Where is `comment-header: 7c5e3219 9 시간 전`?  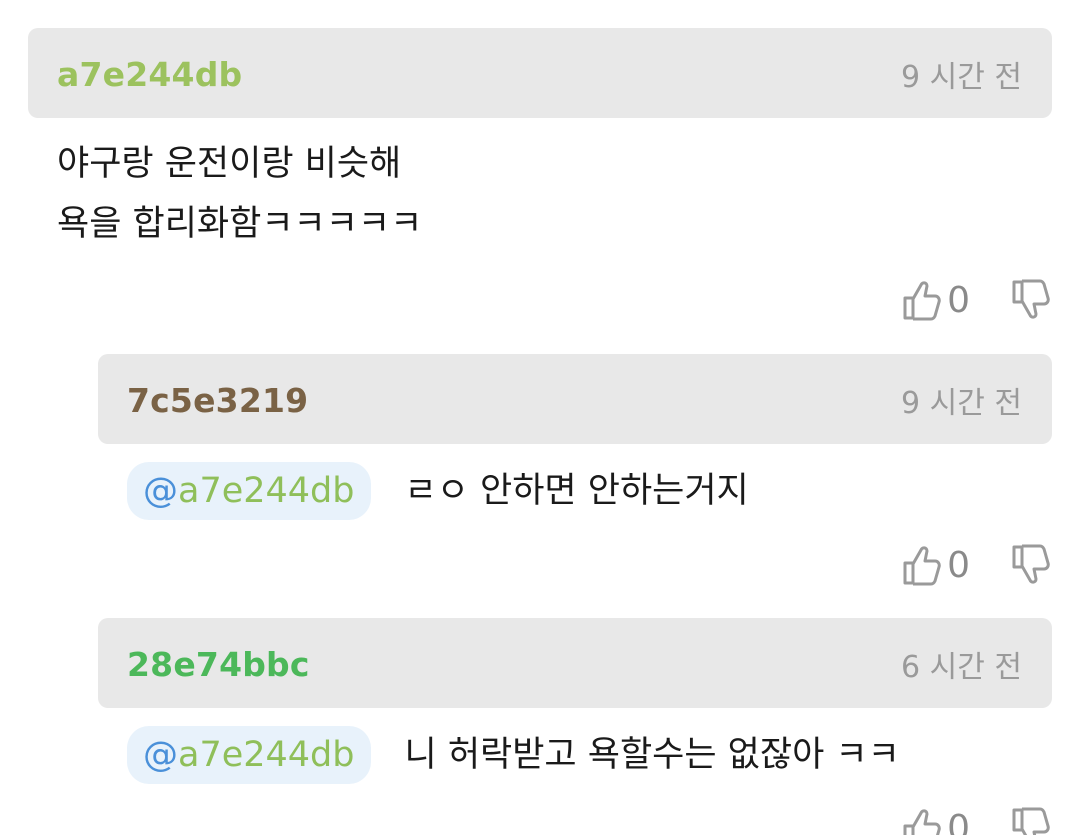
comment-header: 7c5e3219 9 시간 전 is located at coordinates (575, 399).